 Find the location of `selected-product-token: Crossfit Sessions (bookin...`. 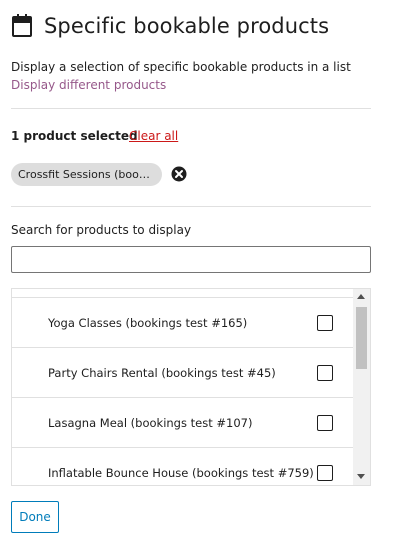

selected-product-token: Crossfit Sessions (bookin... is located at coordinates (86, 174).